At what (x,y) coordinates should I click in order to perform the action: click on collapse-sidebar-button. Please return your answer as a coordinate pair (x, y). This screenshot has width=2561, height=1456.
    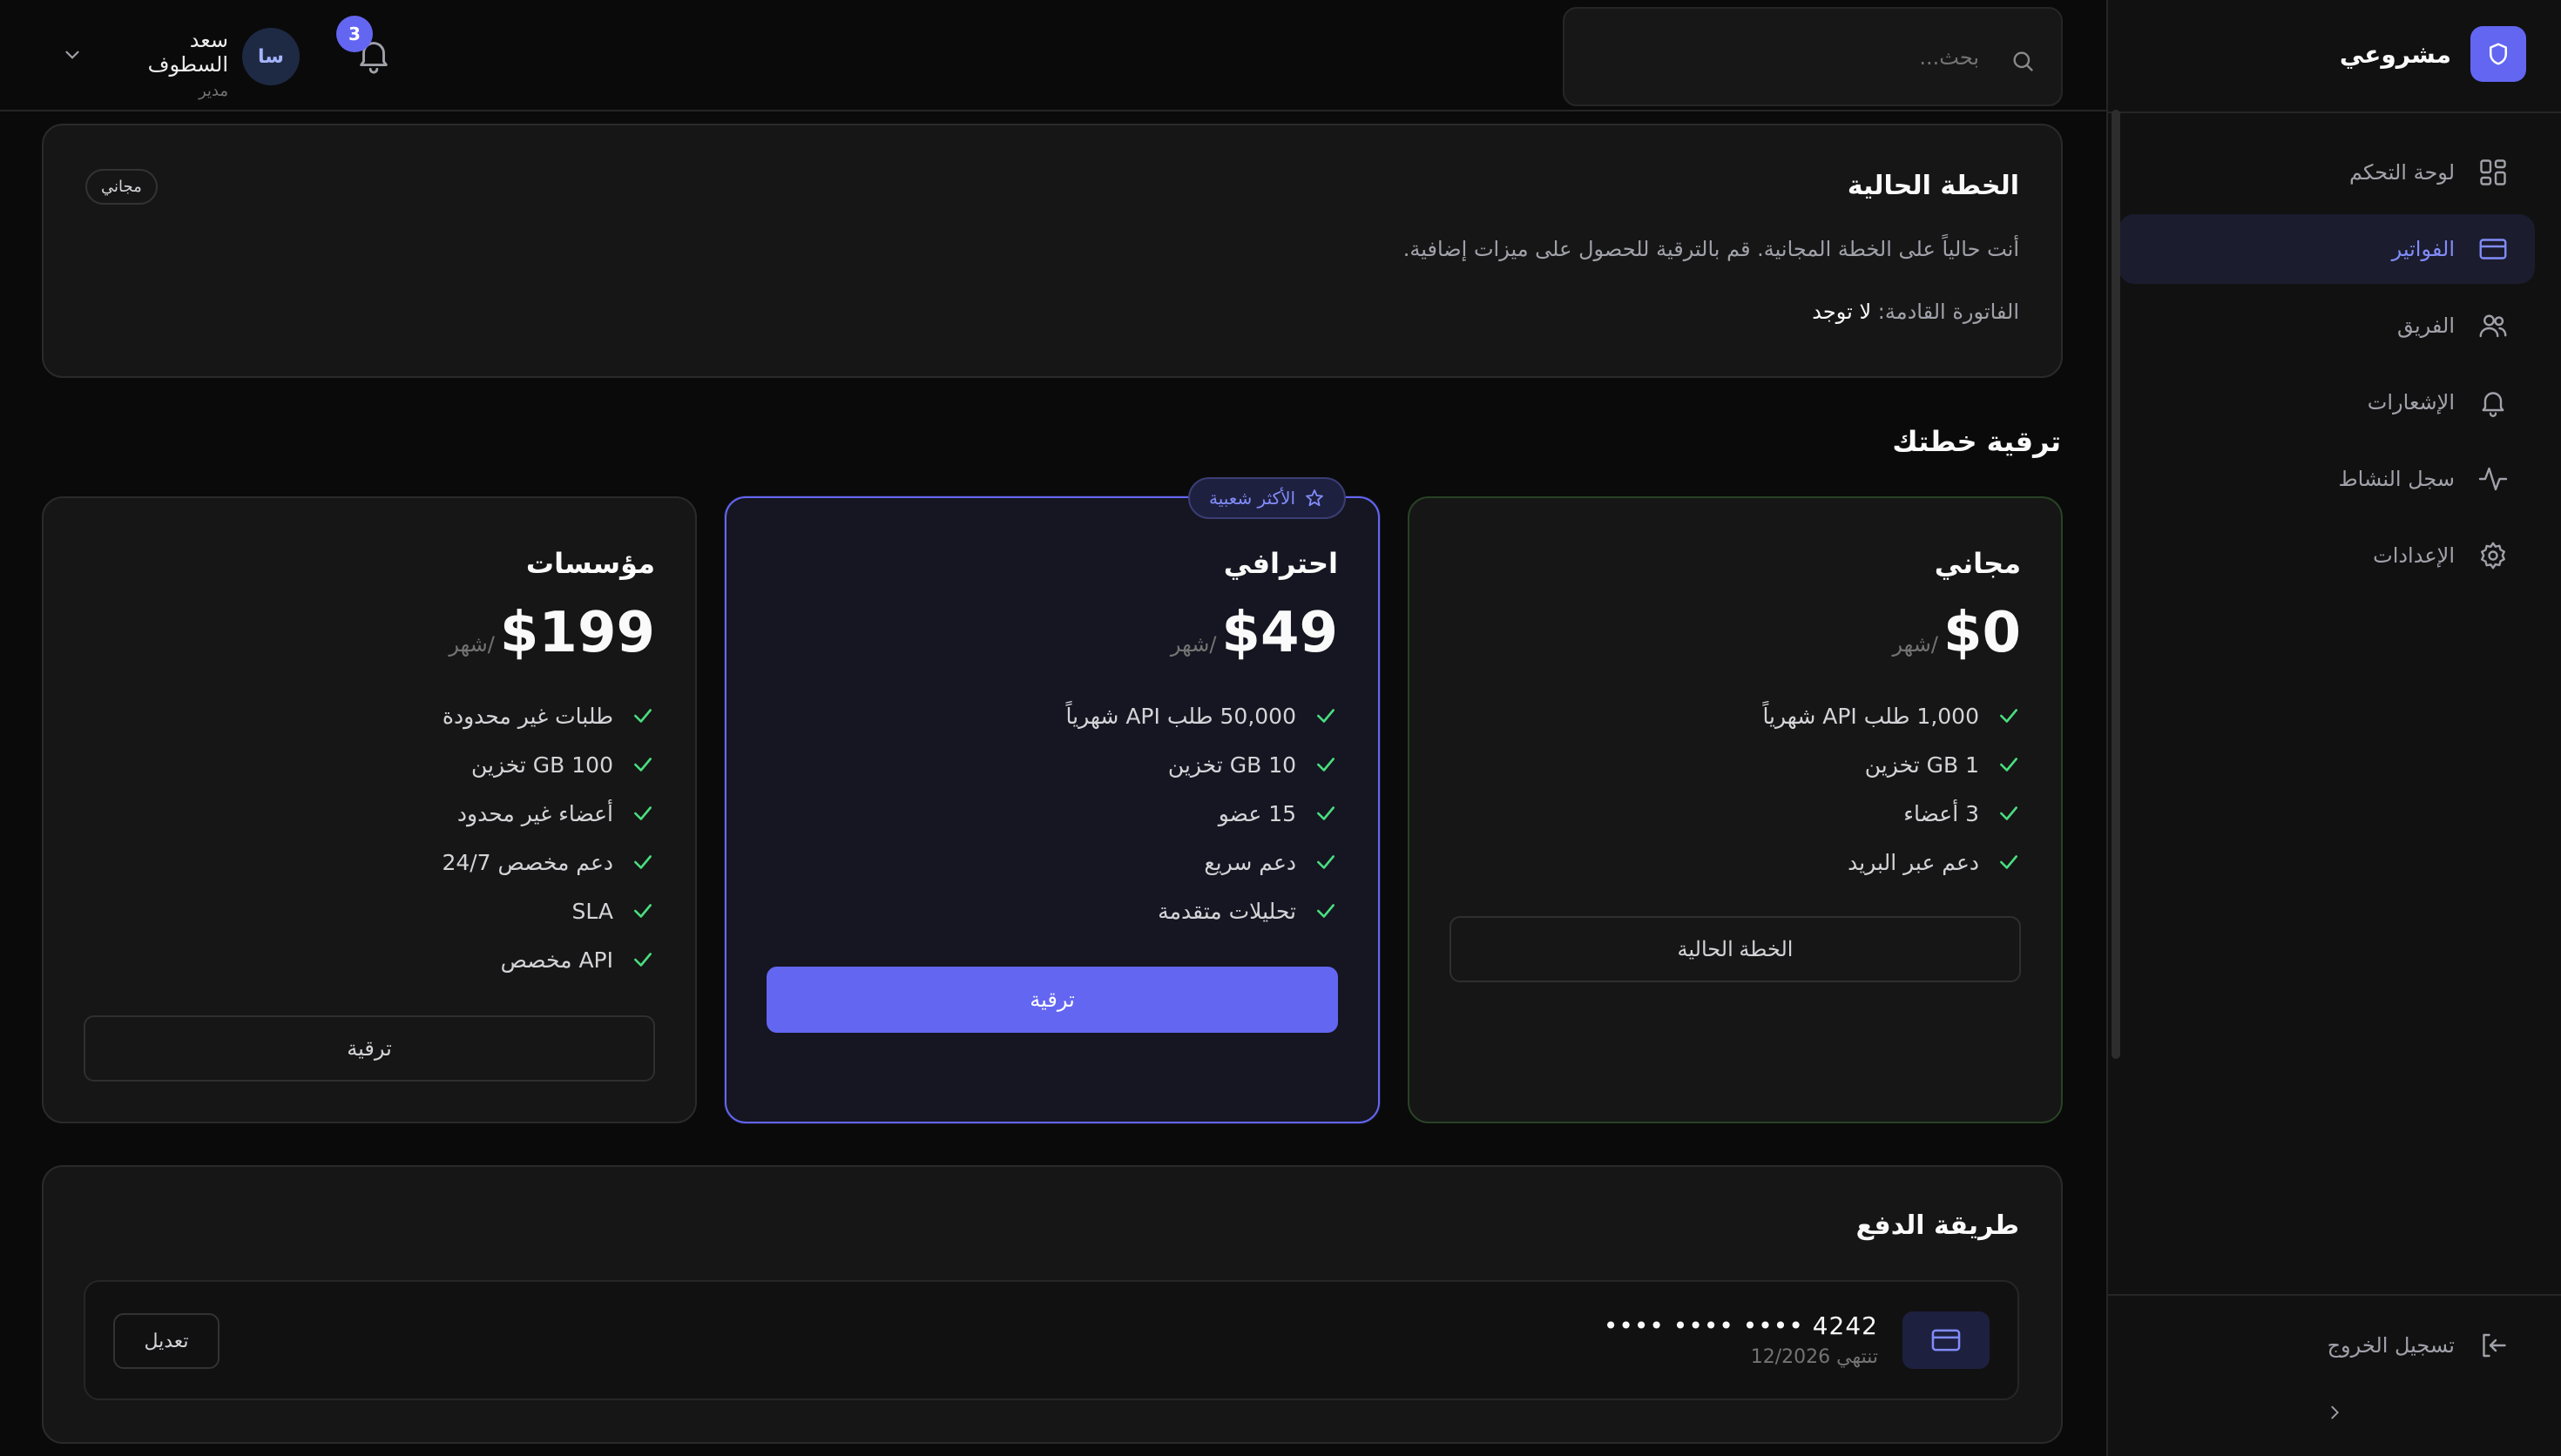
    Looking at the image, I should click on (2334, 1412).